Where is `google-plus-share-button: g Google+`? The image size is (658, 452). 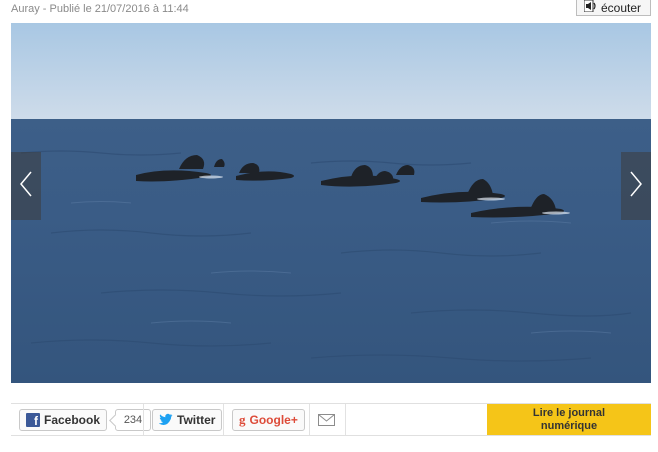
google-plus-share-button: g Google+ is located at coordinates (268, 420).